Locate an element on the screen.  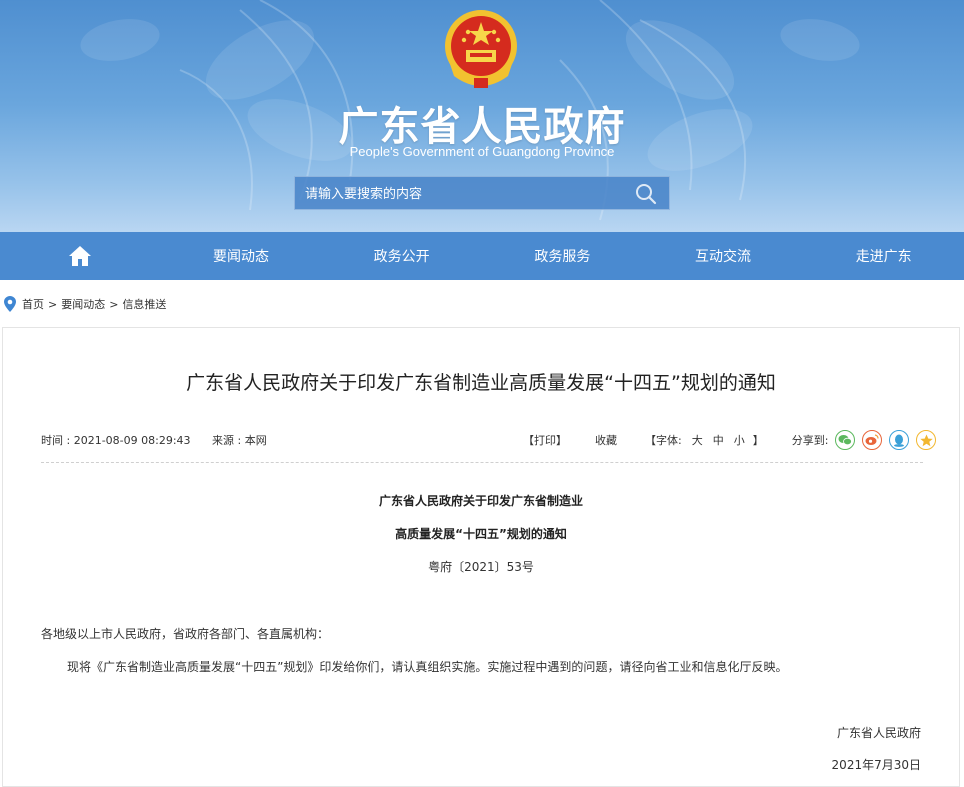
qzone-icon is located at coordinates (926, 440).